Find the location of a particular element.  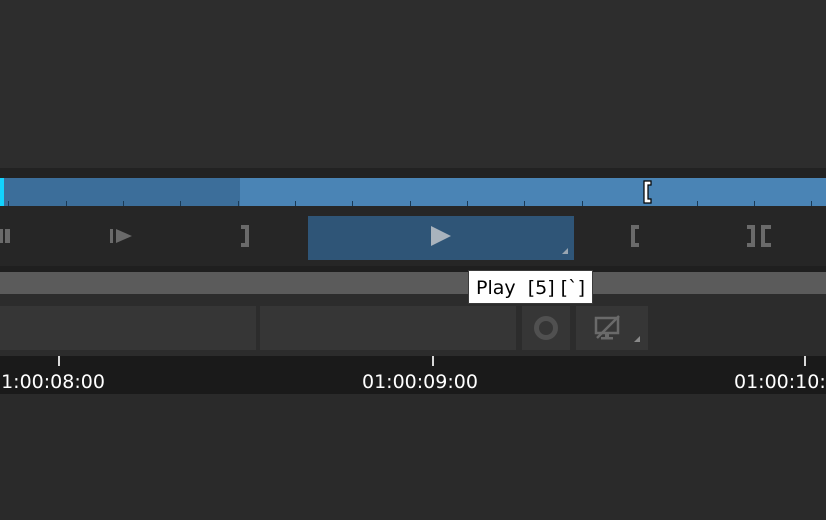

duration-field is located at coordinates (388, 328).